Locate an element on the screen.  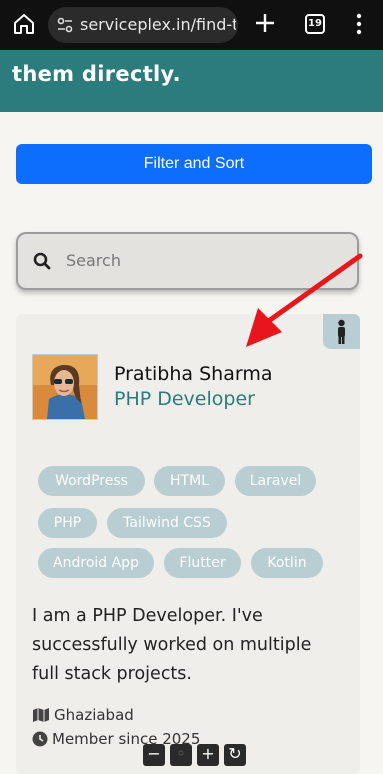
hero-text: them directly. is located at coordinates (96, 74).